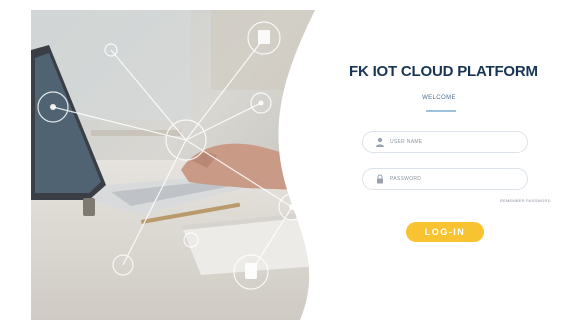  Describe the element at coordinates (455, 179) in the screenshot. I see `password-input` at that location.